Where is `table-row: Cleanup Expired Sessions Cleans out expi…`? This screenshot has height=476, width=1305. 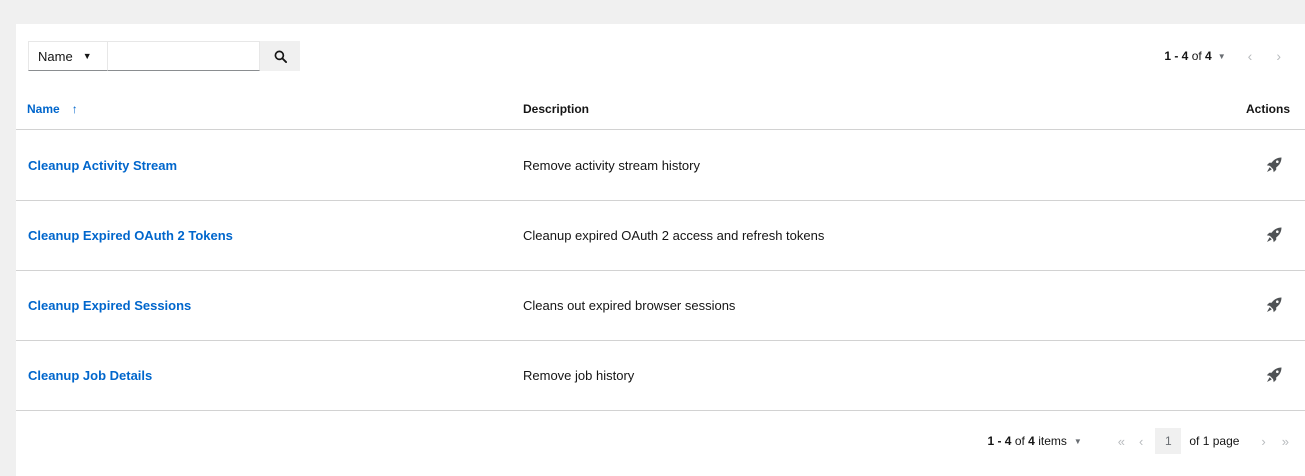 table-row: Cleanup Expired Sessions Cleans out expi… is located at coordinates (660, 306).